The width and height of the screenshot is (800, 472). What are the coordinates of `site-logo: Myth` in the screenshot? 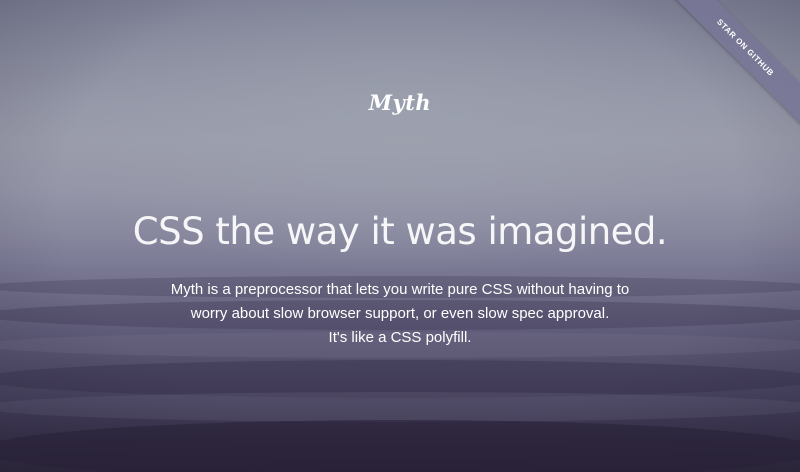 It's located at (400, 102).